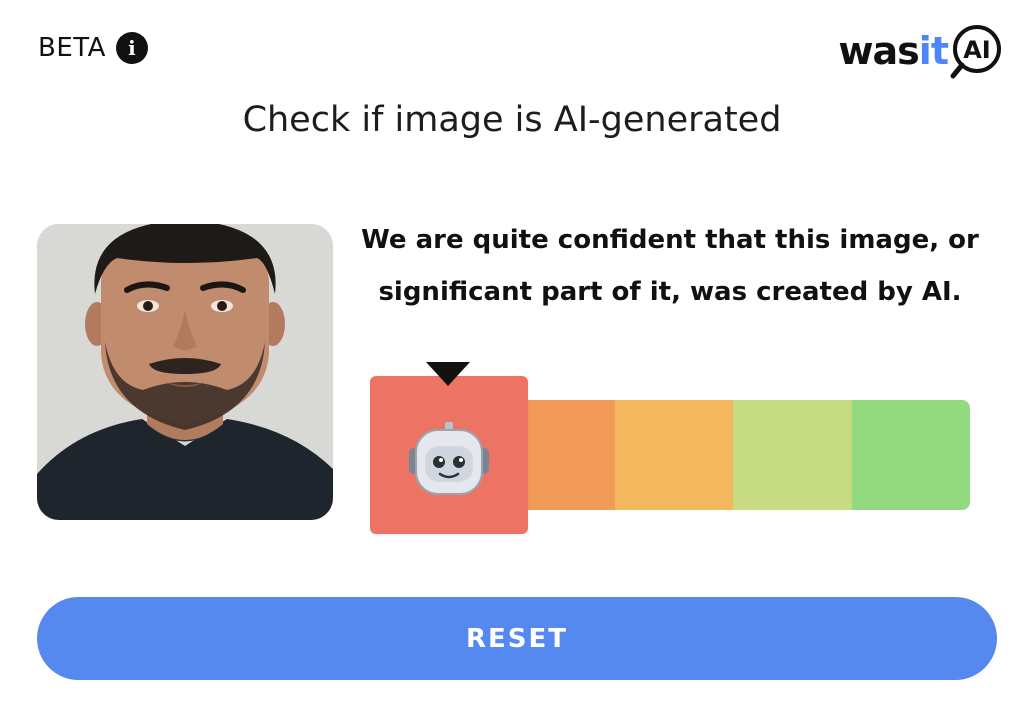 The width and height of the screenshot is (1024, 702). I want to click on scale-segment-likely-human, so click(792, 455).